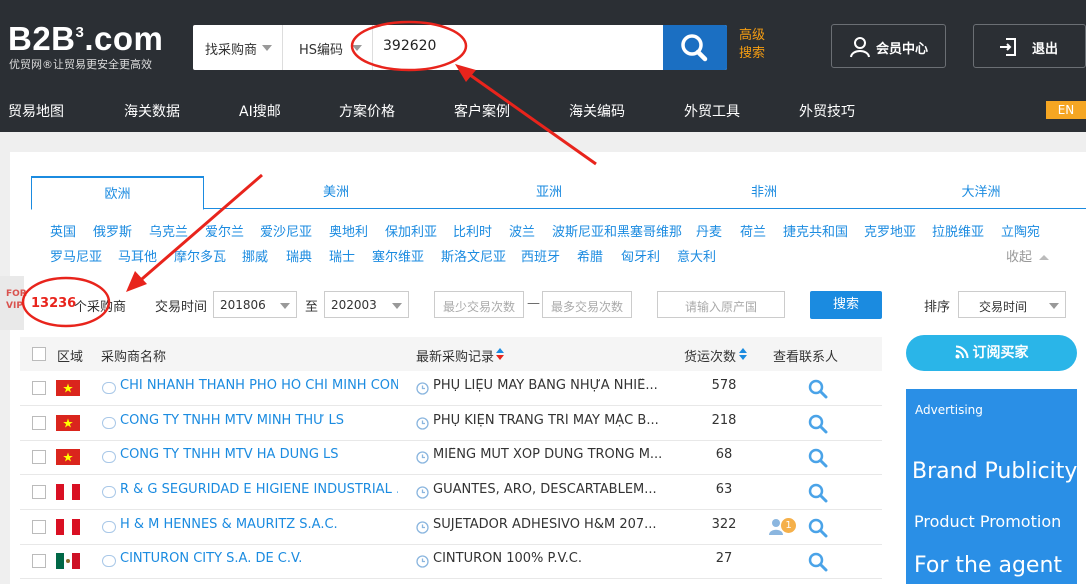 This screenshot has width=1086, height=584. Describe the element at coordinates (117, 193) in the screenshot. I see `tab-europe: 欧洲` at that location.